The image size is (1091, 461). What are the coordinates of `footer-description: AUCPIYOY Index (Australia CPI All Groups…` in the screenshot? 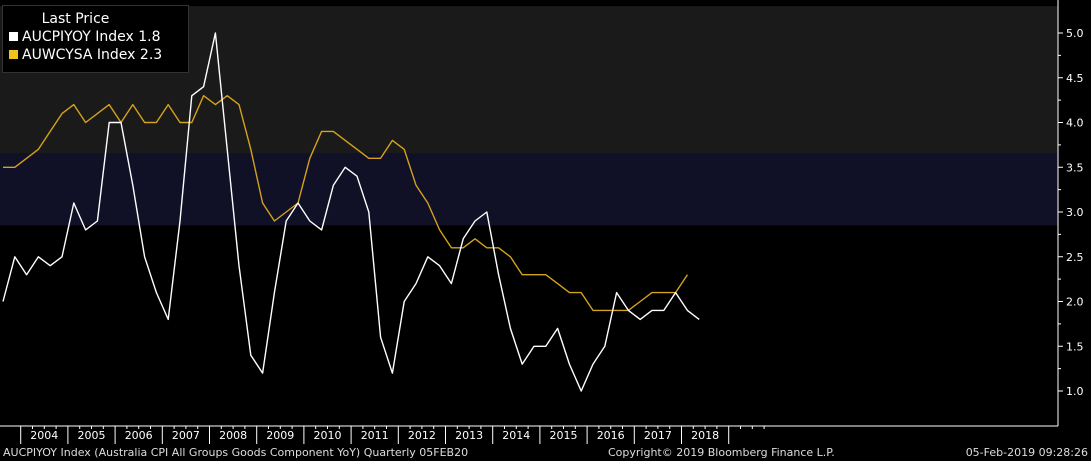 It's located at (236, 452).